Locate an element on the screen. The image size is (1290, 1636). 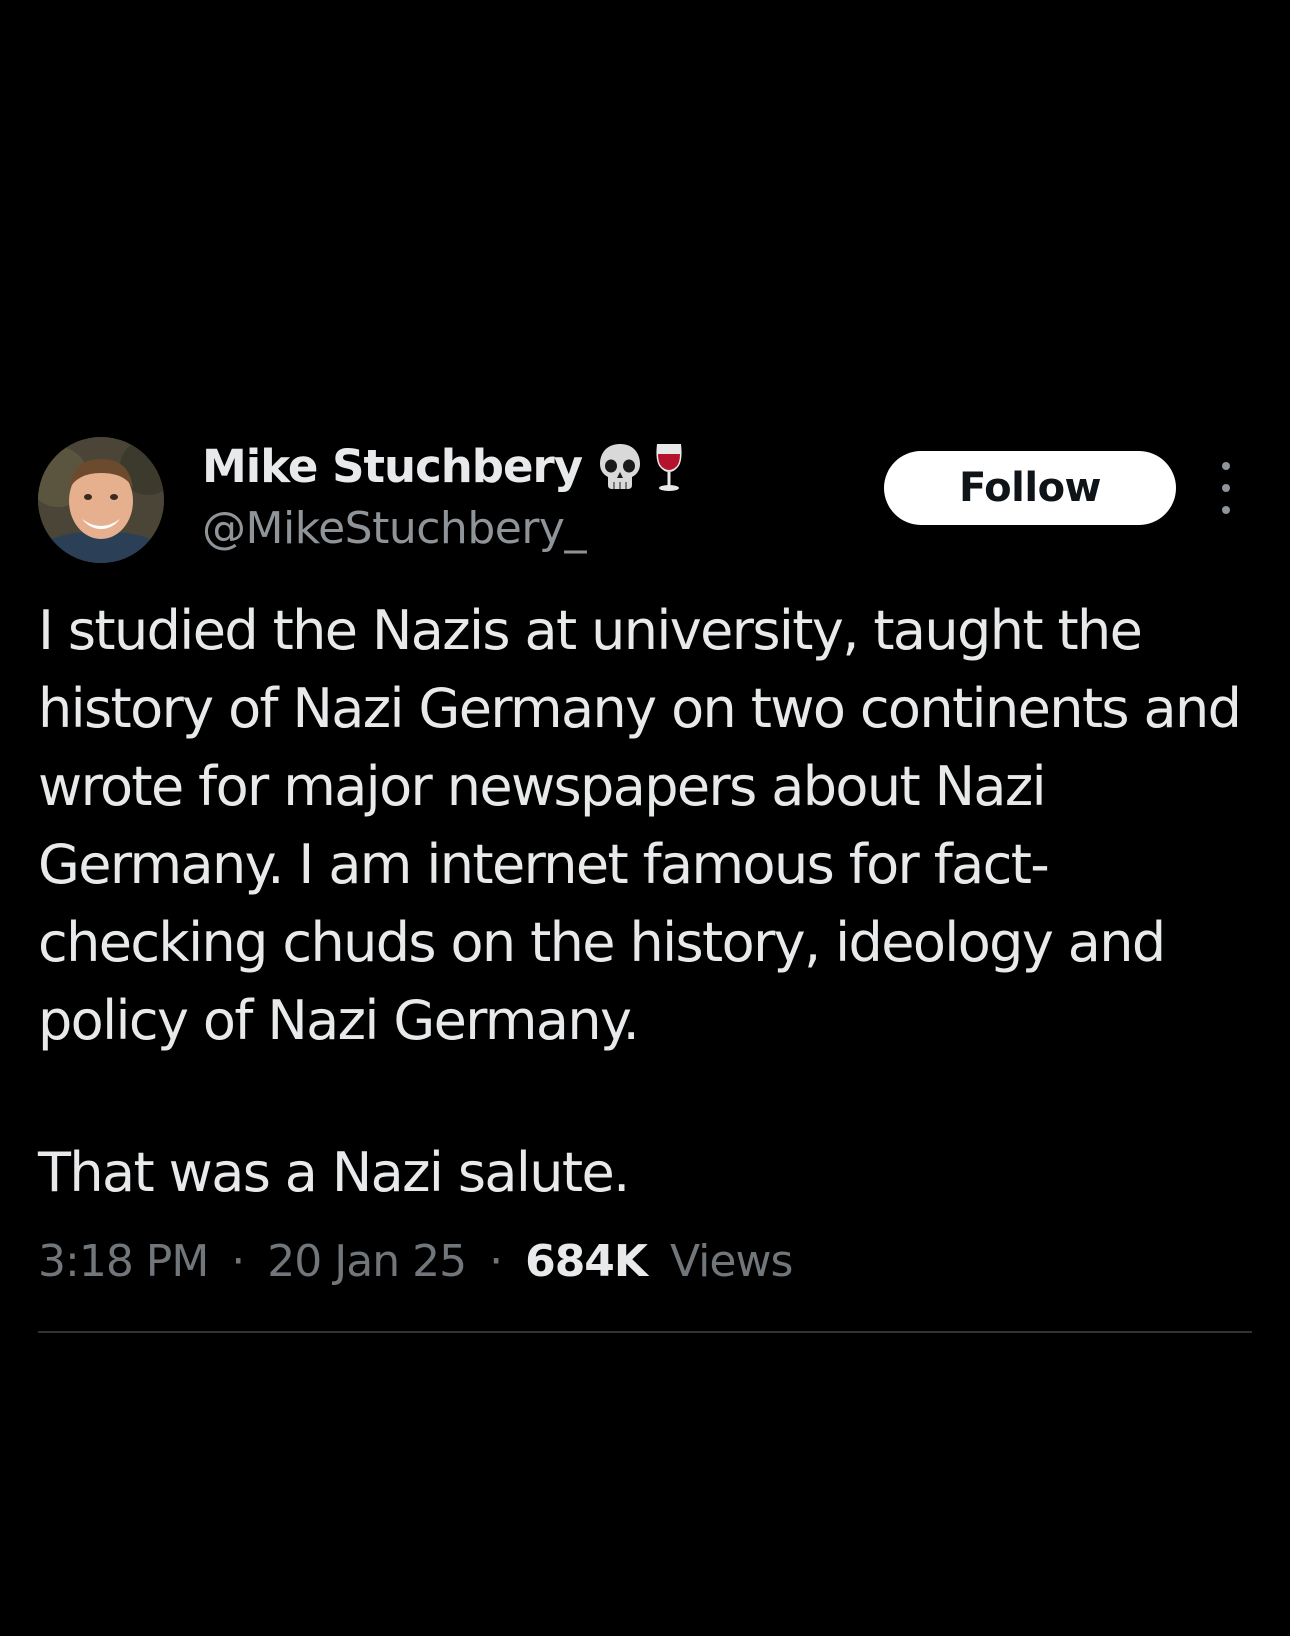
divider is located at coordinates (645, 1332).